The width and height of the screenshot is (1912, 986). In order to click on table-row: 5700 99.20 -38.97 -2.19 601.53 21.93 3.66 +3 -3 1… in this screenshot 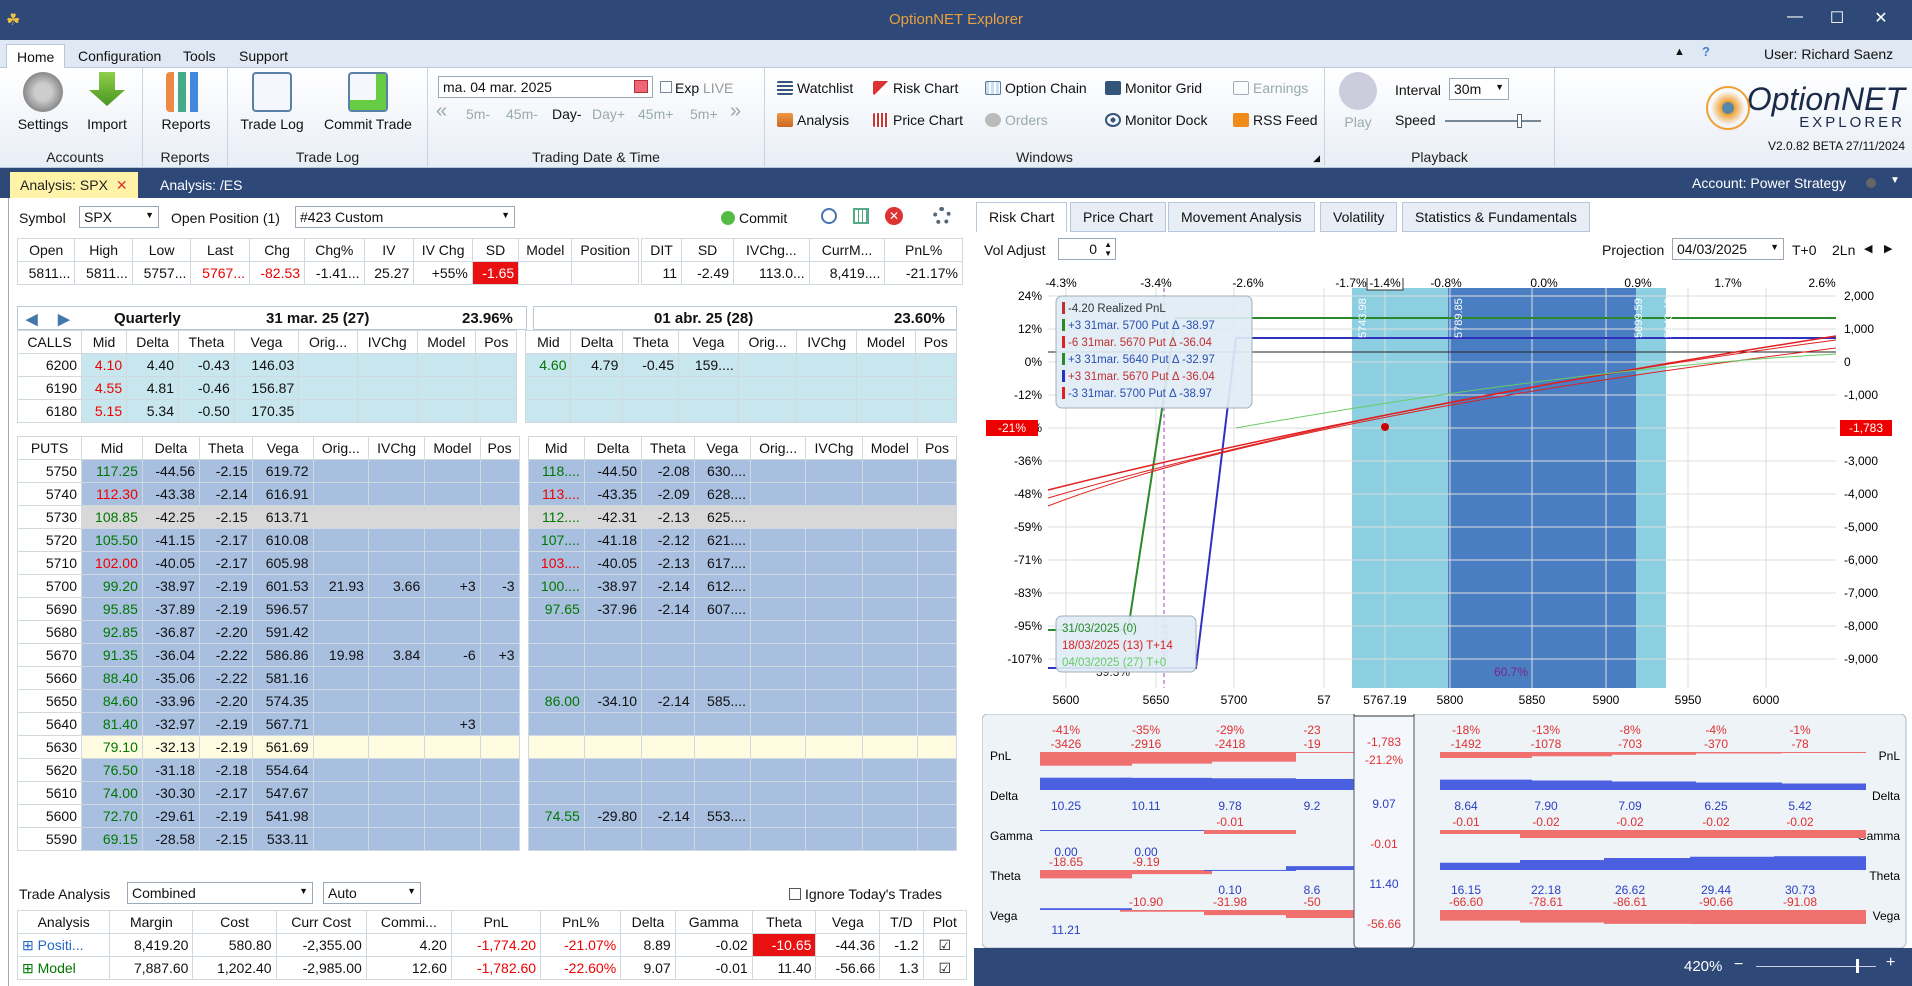, I will do `click(487, 586)`.